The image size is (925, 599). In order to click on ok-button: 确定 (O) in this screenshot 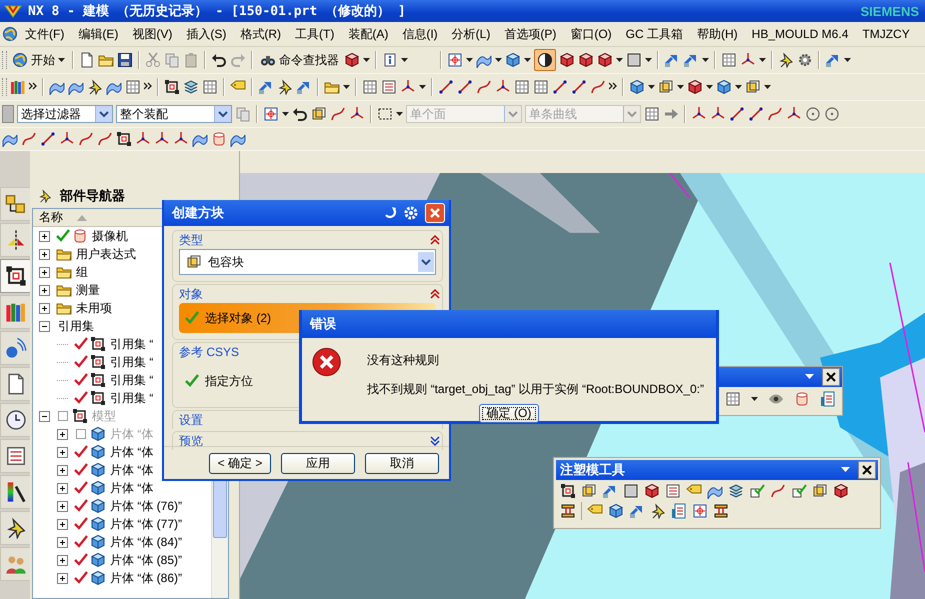, I will do `click(509, 413)`.